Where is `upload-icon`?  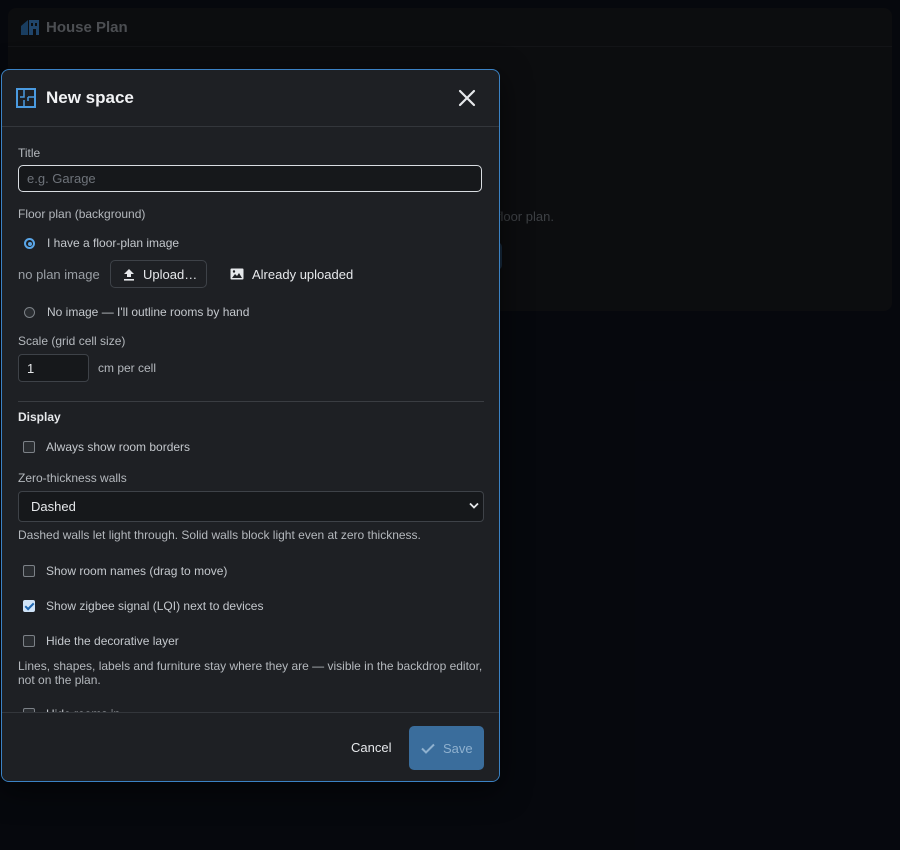 upload-icon is located at coordinates (129, 274).